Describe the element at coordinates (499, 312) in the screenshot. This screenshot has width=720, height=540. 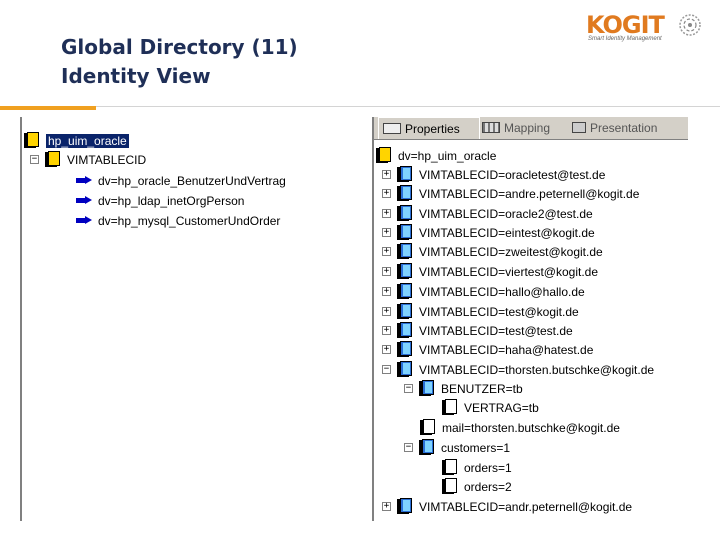
I see `entry-label: VIMTABLECID=test@kogit.de` at that location.